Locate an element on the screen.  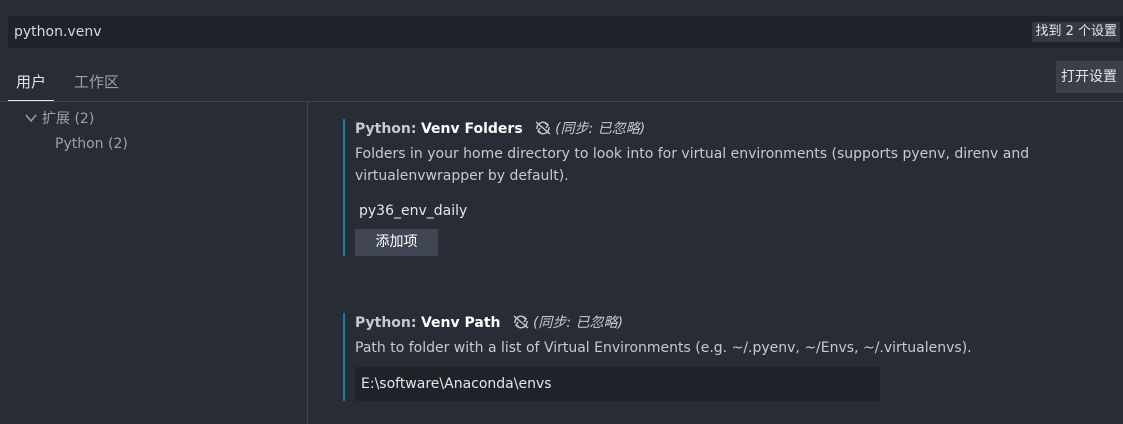
chevron-down-icon is located at coordinates (31, 118).